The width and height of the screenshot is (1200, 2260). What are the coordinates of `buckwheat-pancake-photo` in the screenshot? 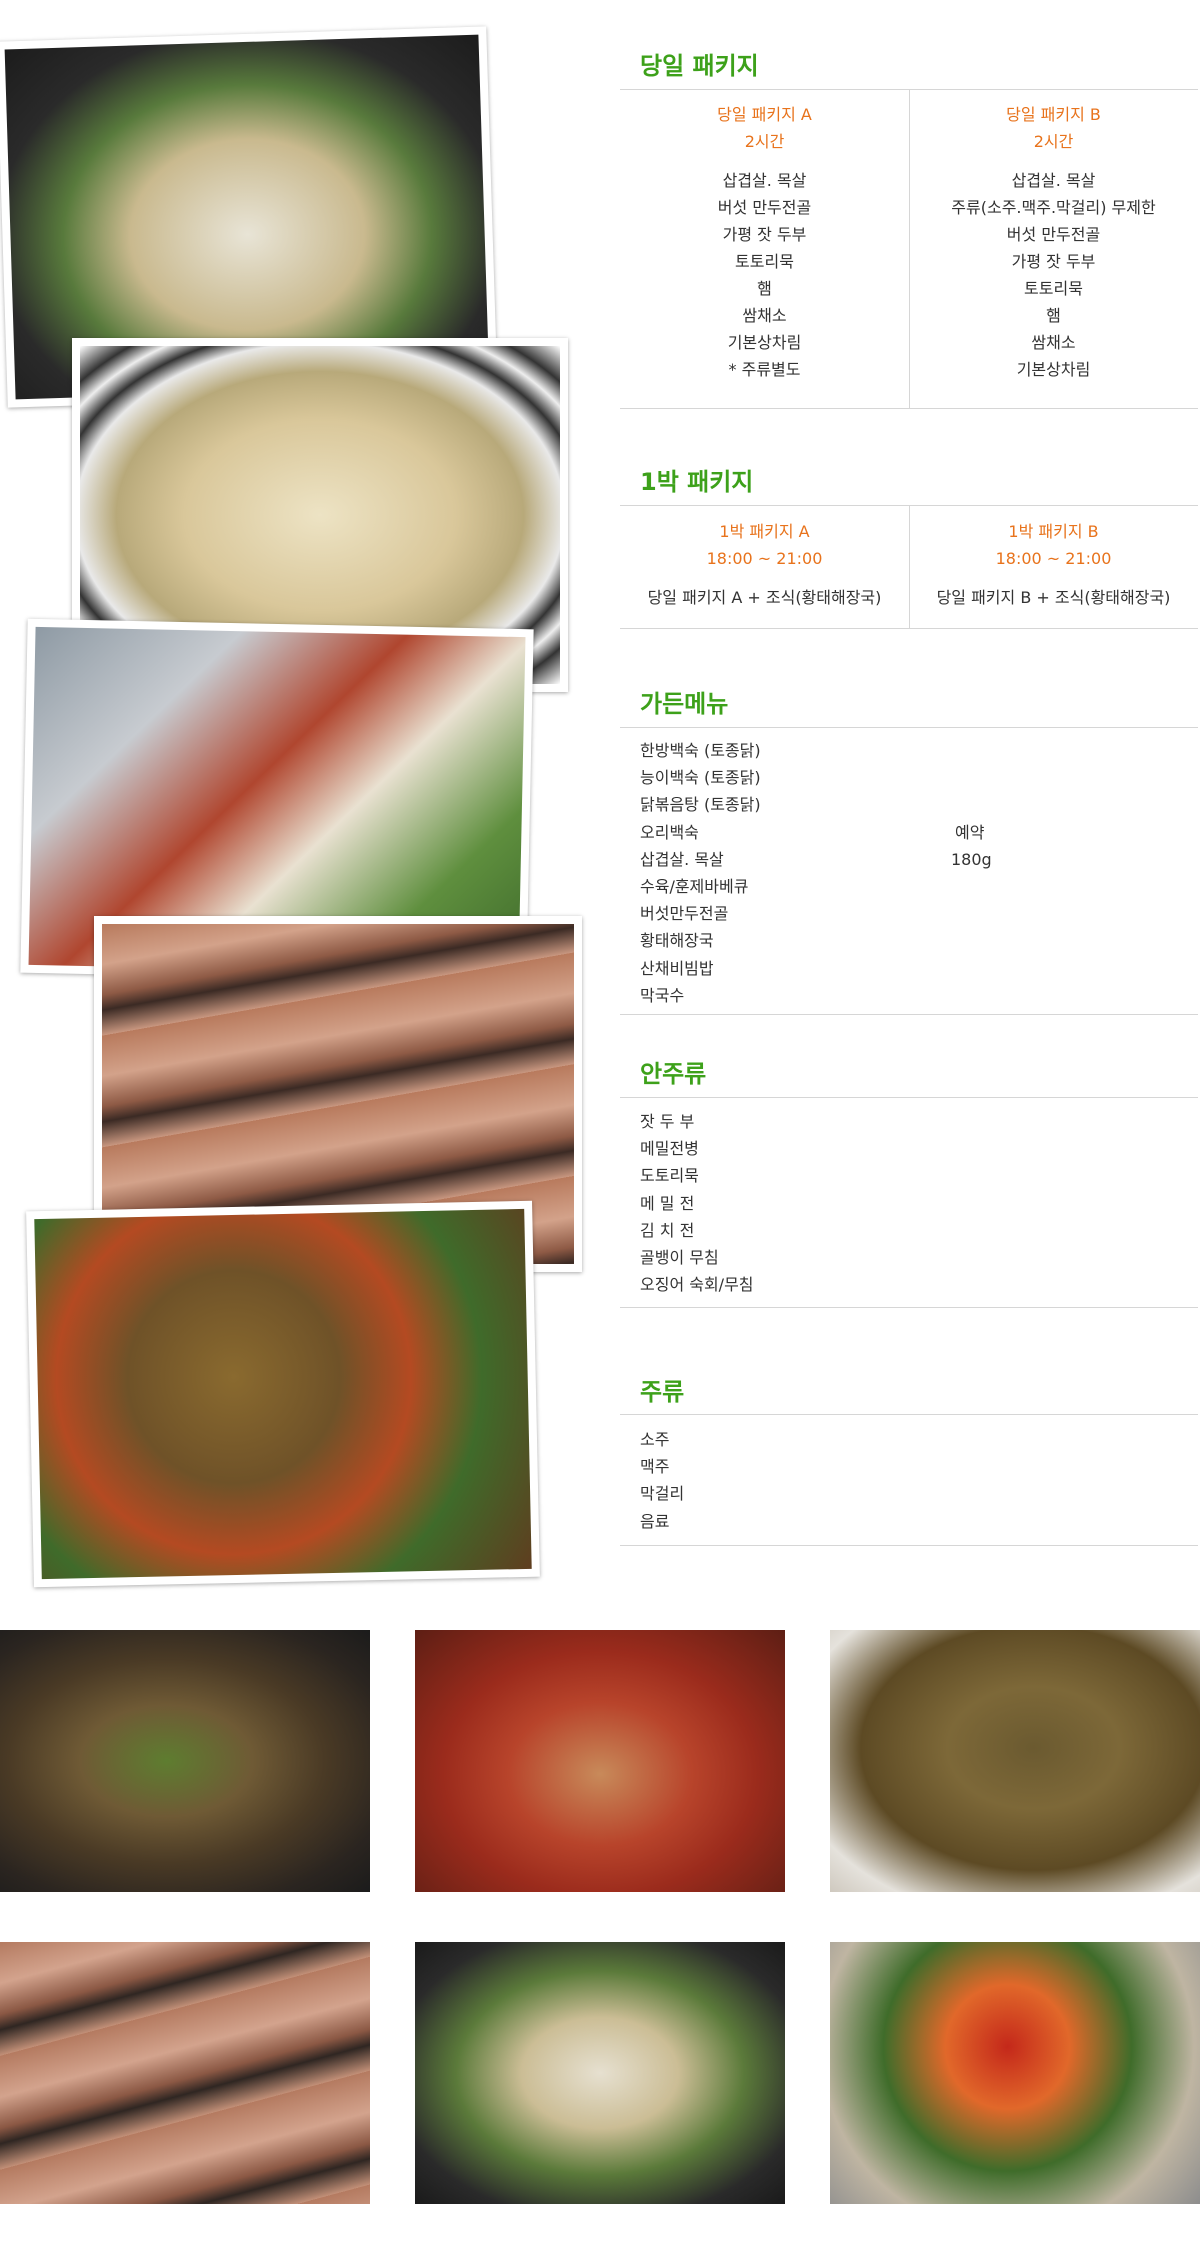 It's located at (1015, 1761).